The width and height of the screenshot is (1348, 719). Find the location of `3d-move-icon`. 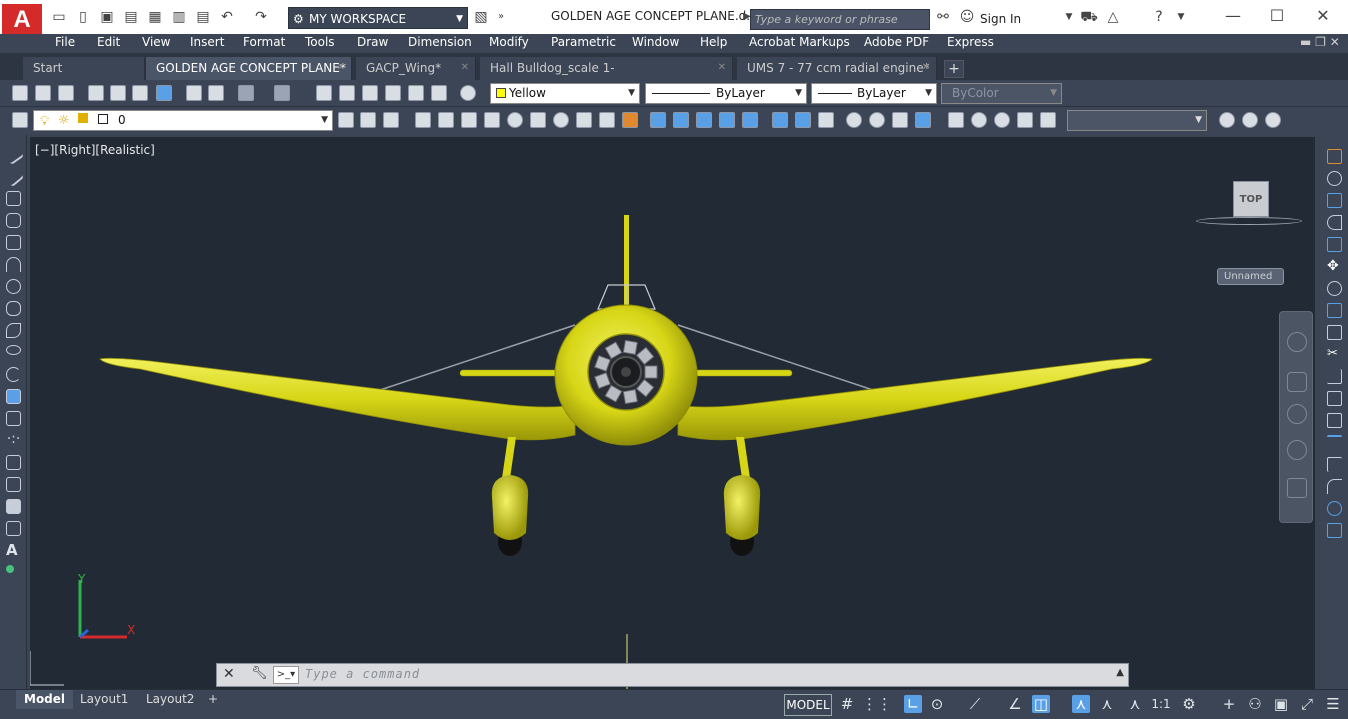

3d-move-icon is located at coordinates (854, 120).